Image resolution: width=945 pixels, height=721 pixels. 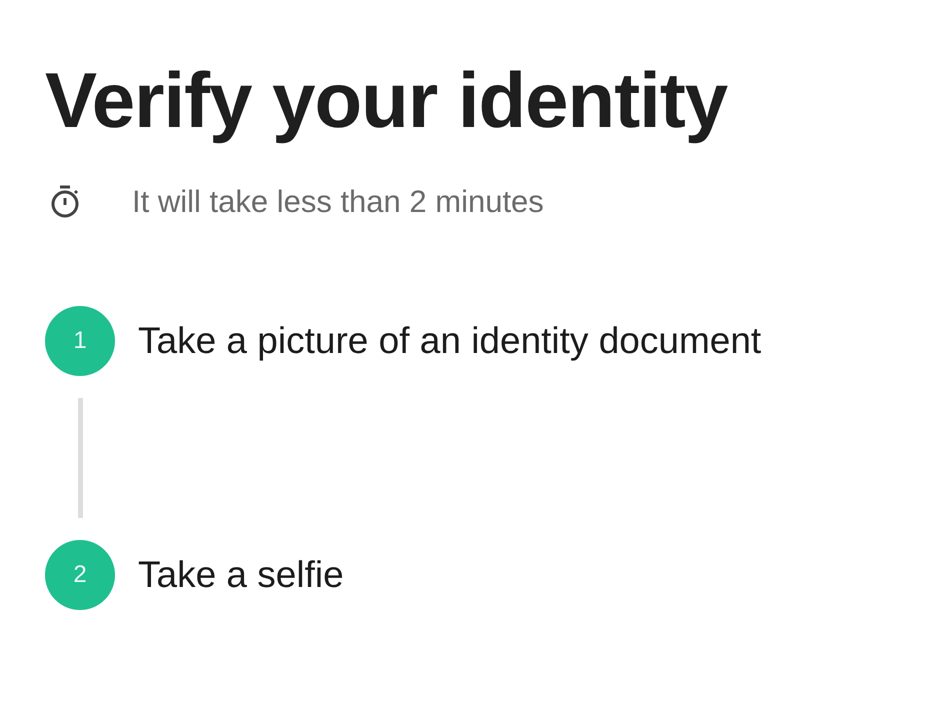 What do you see at coordinates (338, 202) in the screenshot?
I see `duration-text: It will take less than 2 minutes` at bounding box center [338, 202].